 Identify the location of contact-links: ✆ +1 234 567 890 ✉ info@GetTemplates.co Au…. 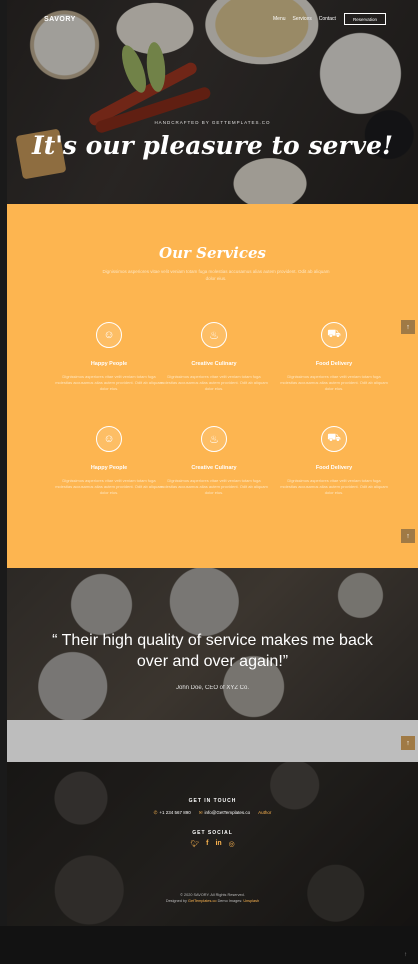
(212, 813).